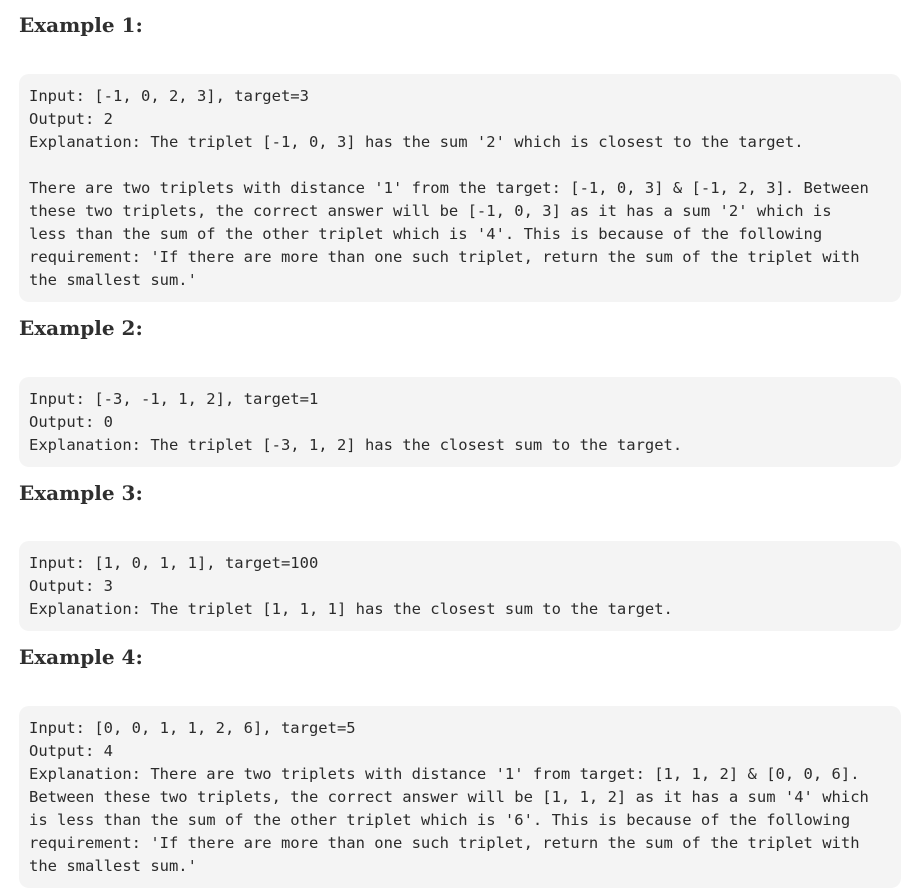 The height and width of the screenshot is (896, 920). Describe the element at coordinates (71, 422) in the screenshot. I see `code-line: Output: 0` at that location.